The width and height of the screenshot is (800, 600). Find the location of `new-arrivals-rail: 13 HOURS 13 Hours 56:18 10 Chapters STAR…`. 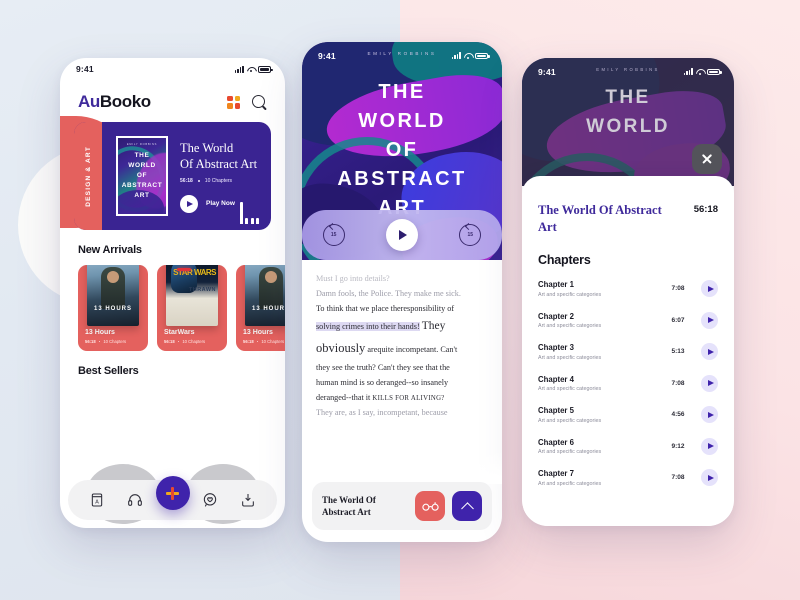

new-arrivals-rail: 13 HOURS 13 Hours 56:18 10 Chapters STAR… is located at coordinates (172, 308).